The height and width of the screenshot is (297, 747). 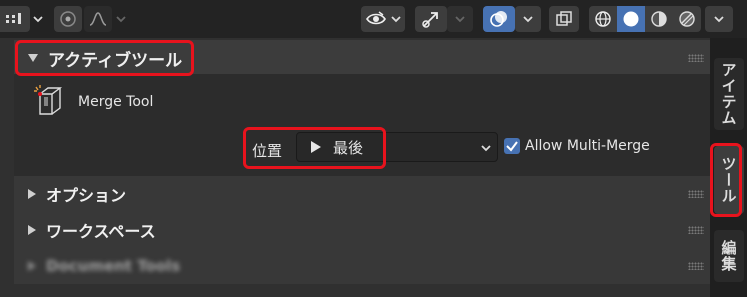 What do you see at coordinates (33, 58) in the screenshot?
I see `collapse-triangle-icon` at bounding box center [33, 58].